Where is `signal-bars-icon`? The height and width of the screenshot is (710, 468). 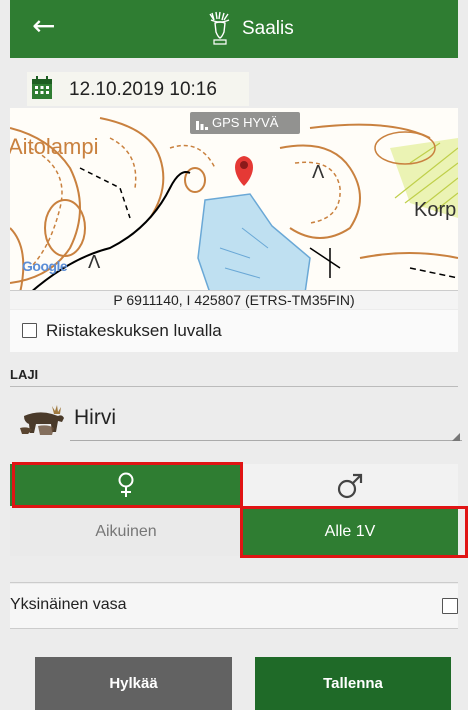
signal-bars-icon is located at coordinates (202, 125).